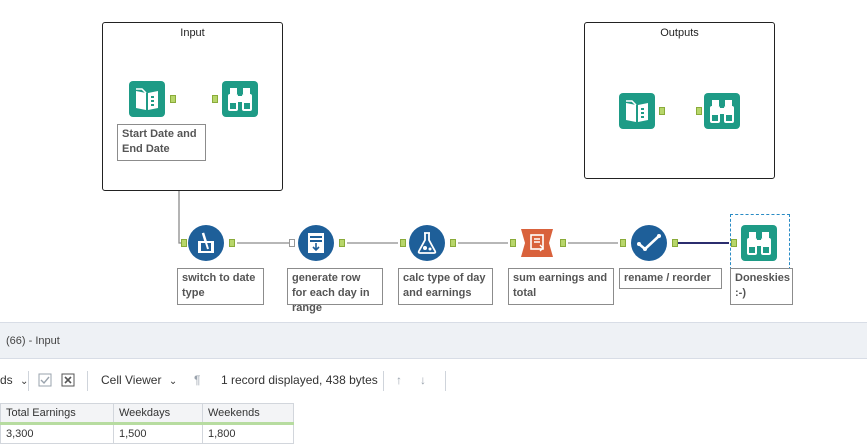 This screenshot has width=867, height=446. I want to click on annotation-sum-earnings: sum earnings and total, so click(561, 286).